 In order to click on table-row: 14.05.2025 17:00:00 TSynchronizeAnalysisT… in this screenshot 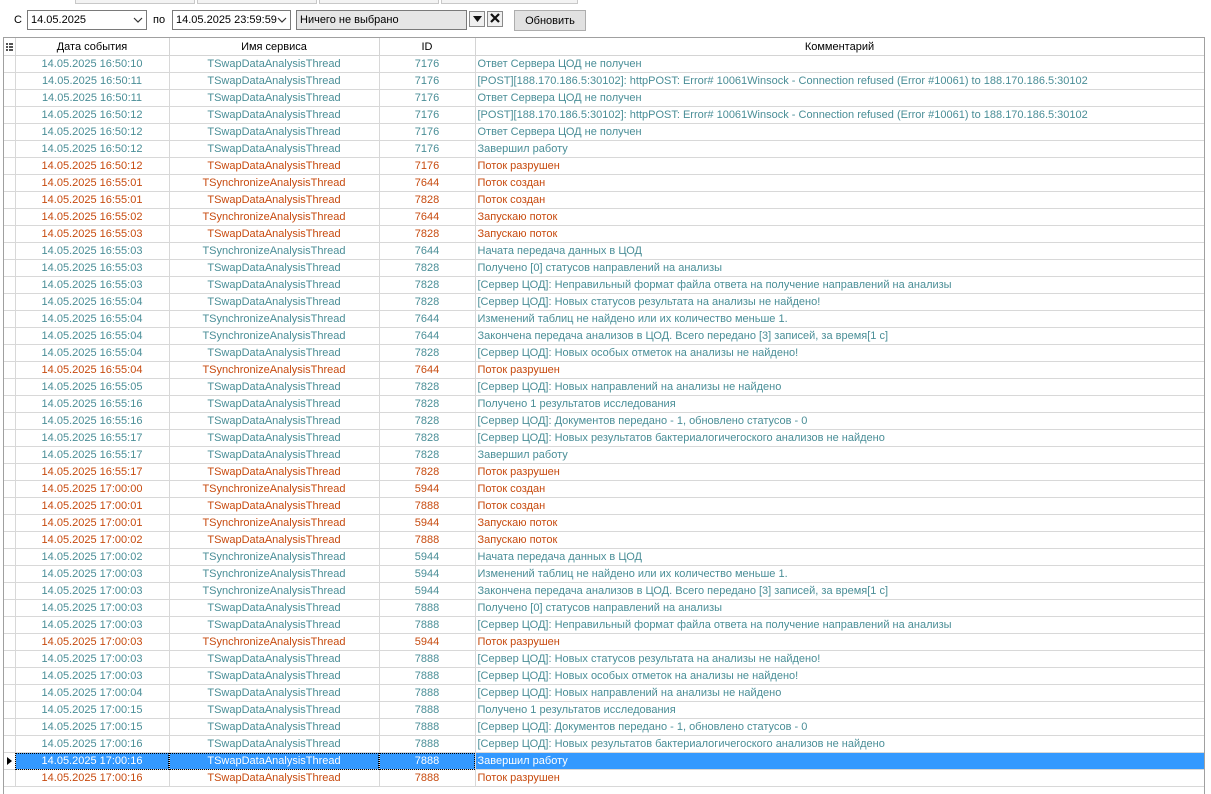, I will do `click(604, 489)`.